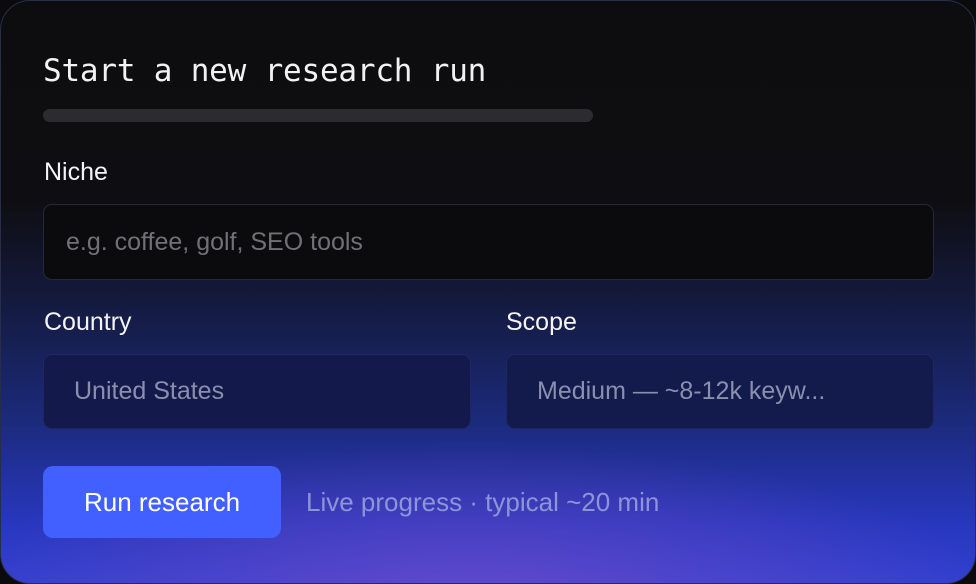 This screenshot has width=976, height=584. I want to click on form-title: Start a new research run, so click(265, 71).